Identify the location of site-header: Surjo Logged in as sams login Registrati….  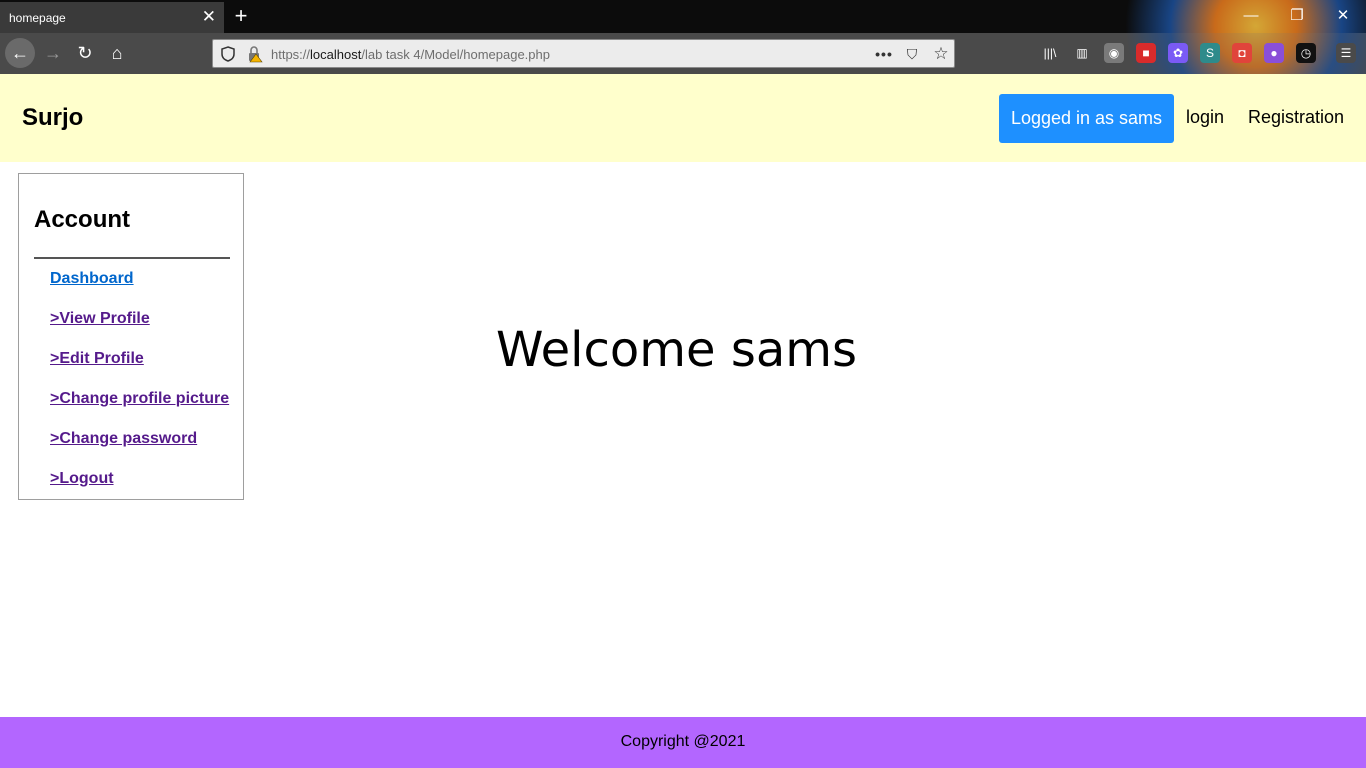
(683, 118).